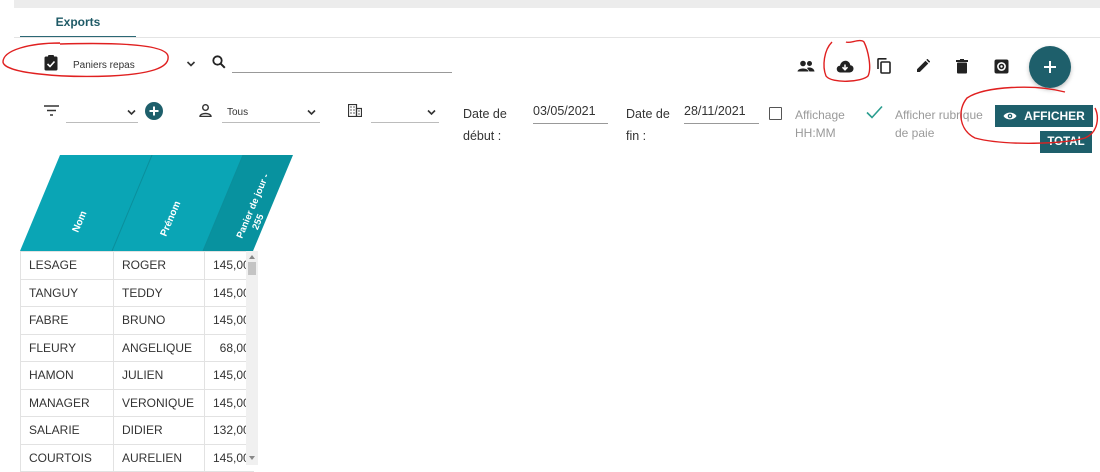 The width and height of the screenshot is (1100, 472). I want to click on cell-nom: TANGUY, so click(67, 292).